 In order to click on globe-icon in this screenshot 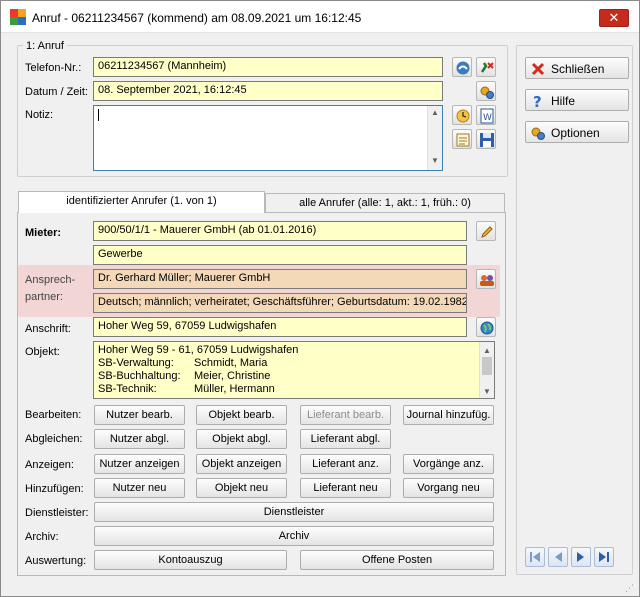, I will do `click(487, 328)`.